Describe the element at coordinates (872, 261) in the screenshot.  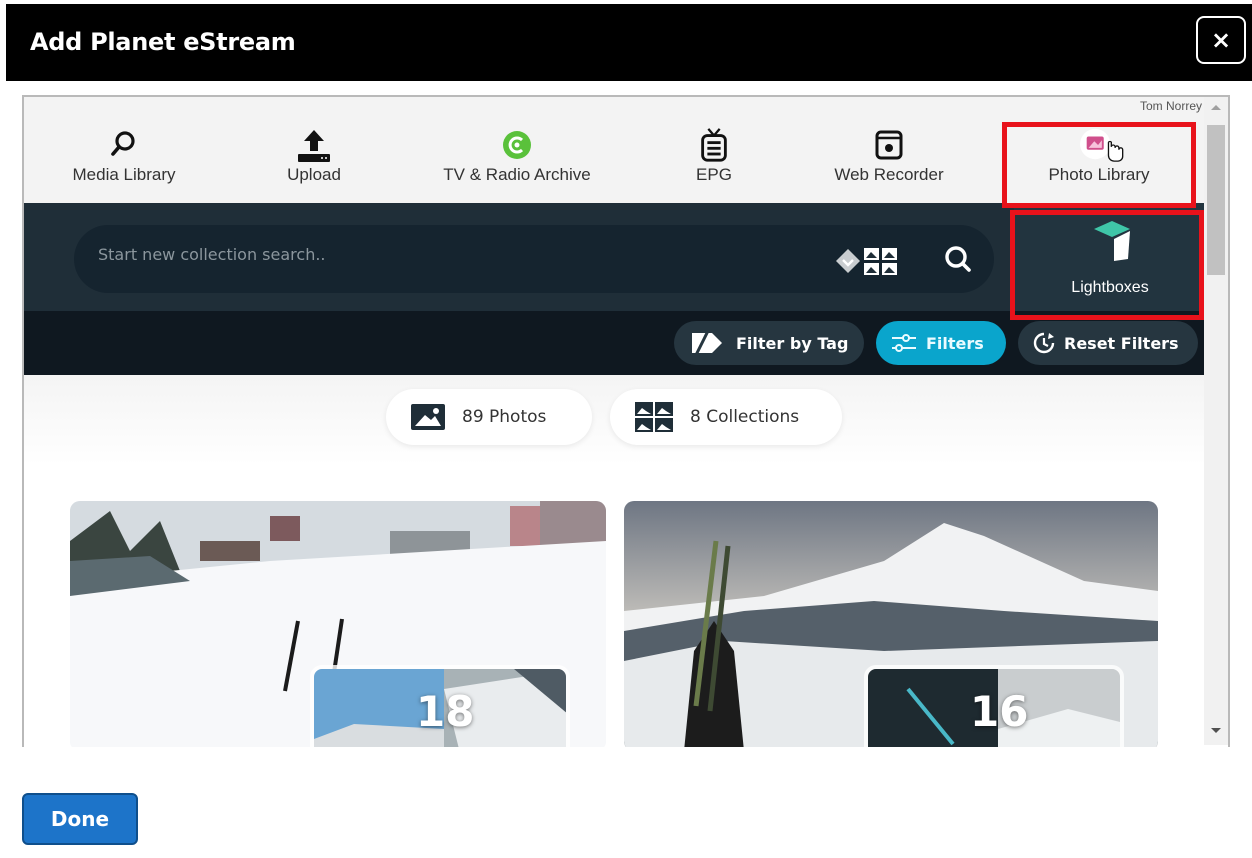
I see `collection-toggle-icon` at that location.